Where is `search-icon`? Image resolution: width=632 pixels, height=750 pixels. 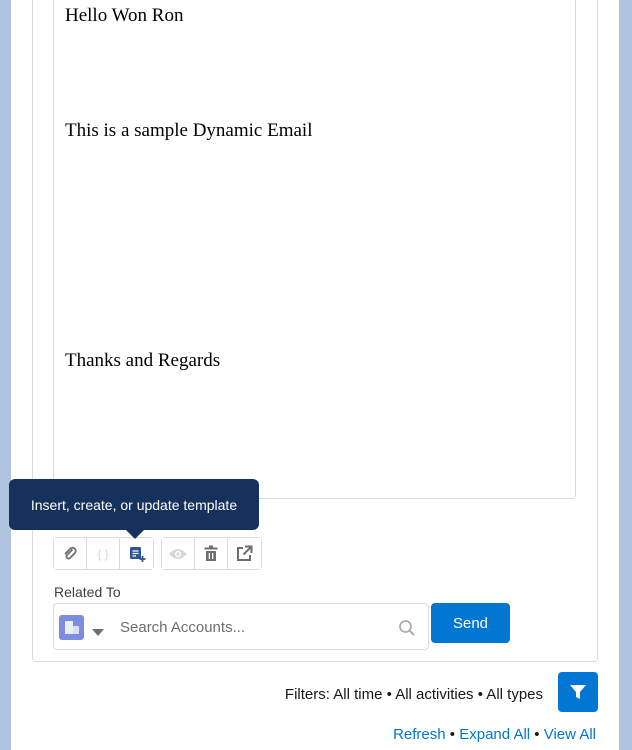
search-icon is located at coordinates (407, 628).